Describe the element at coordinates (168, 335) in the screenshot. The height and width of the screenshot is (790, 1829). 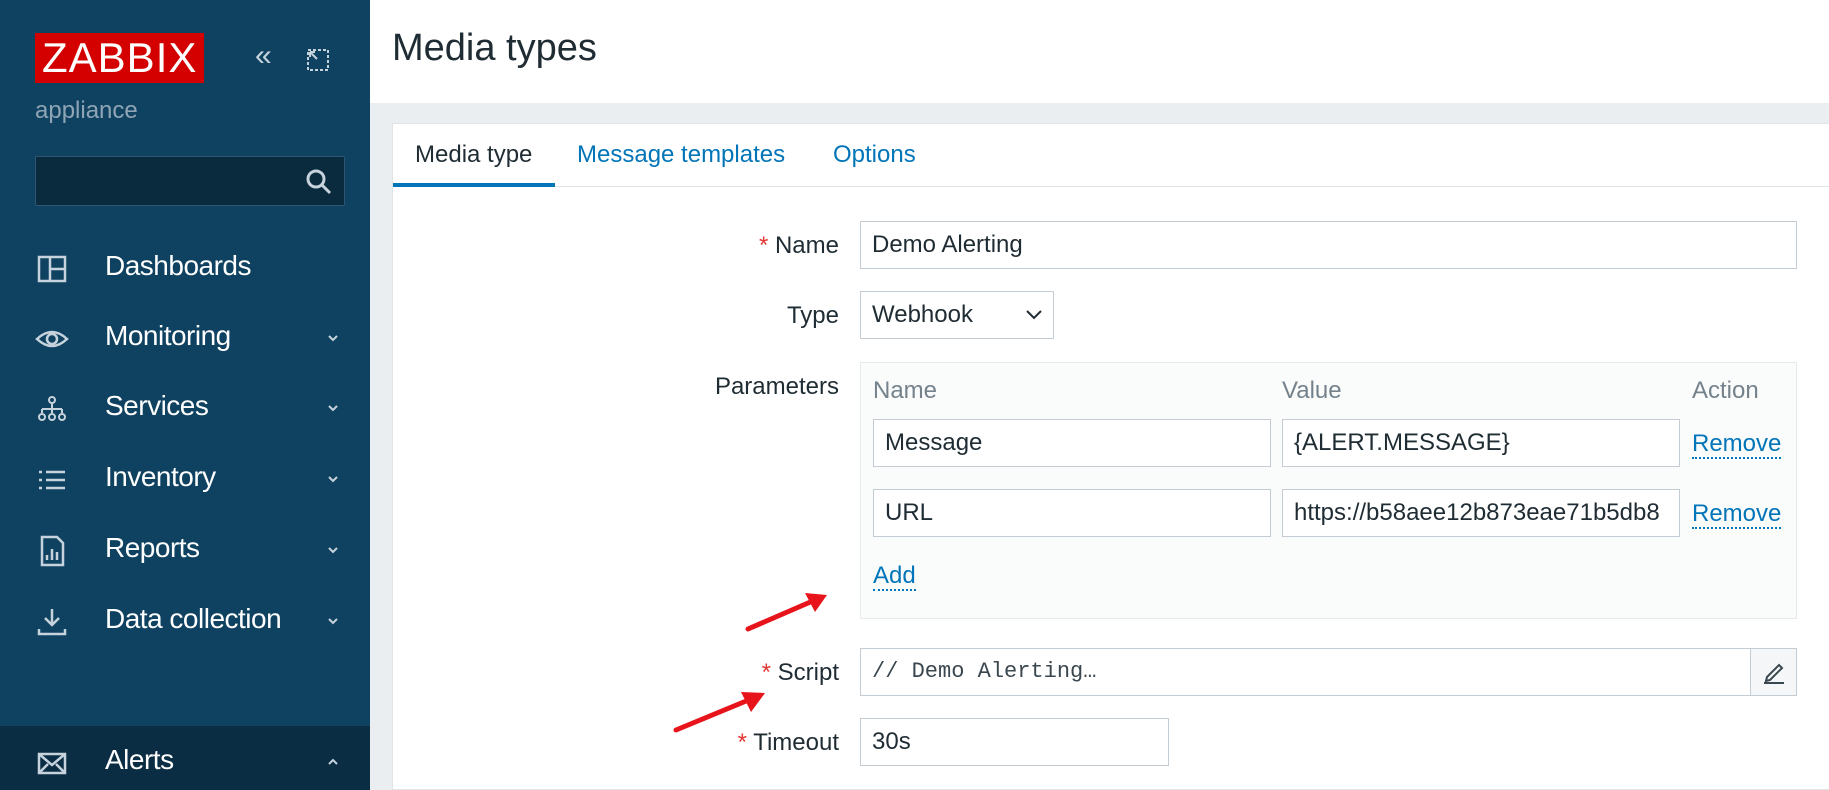
I see `nav-label: Monitoring` at that location.